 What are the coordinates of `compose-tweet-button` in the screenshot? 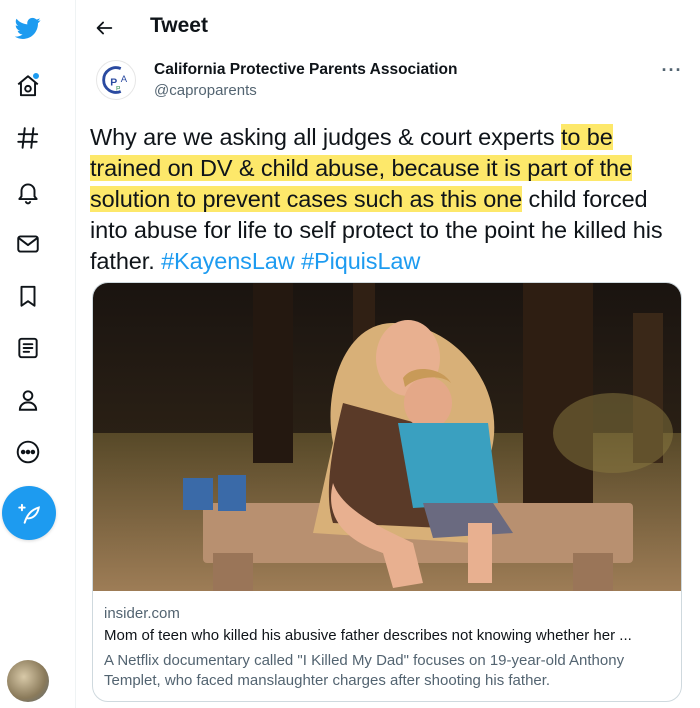 It's located at (29, 513).